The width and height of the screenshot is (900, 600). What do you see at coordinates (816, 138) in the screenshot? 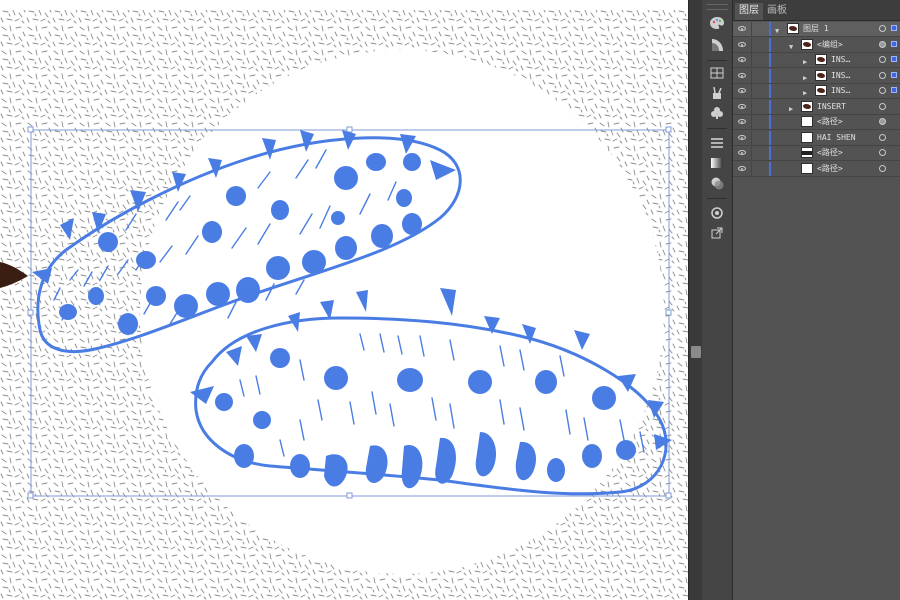
I see `layer-row: HAI SHEN` at bounding box center [816, 138].